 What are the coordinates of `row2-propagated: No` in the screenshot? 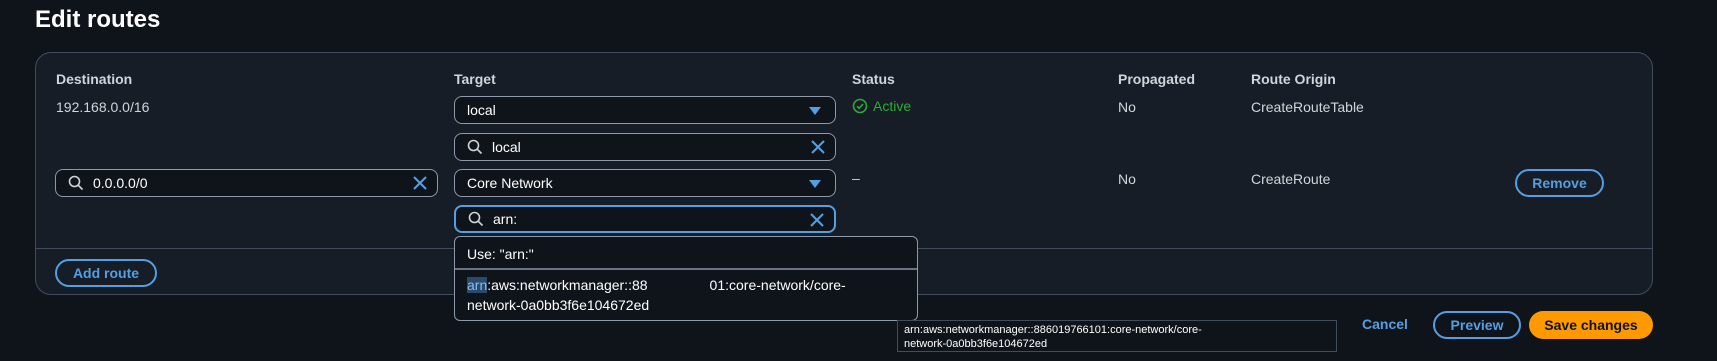 It's located at (1127, 179).